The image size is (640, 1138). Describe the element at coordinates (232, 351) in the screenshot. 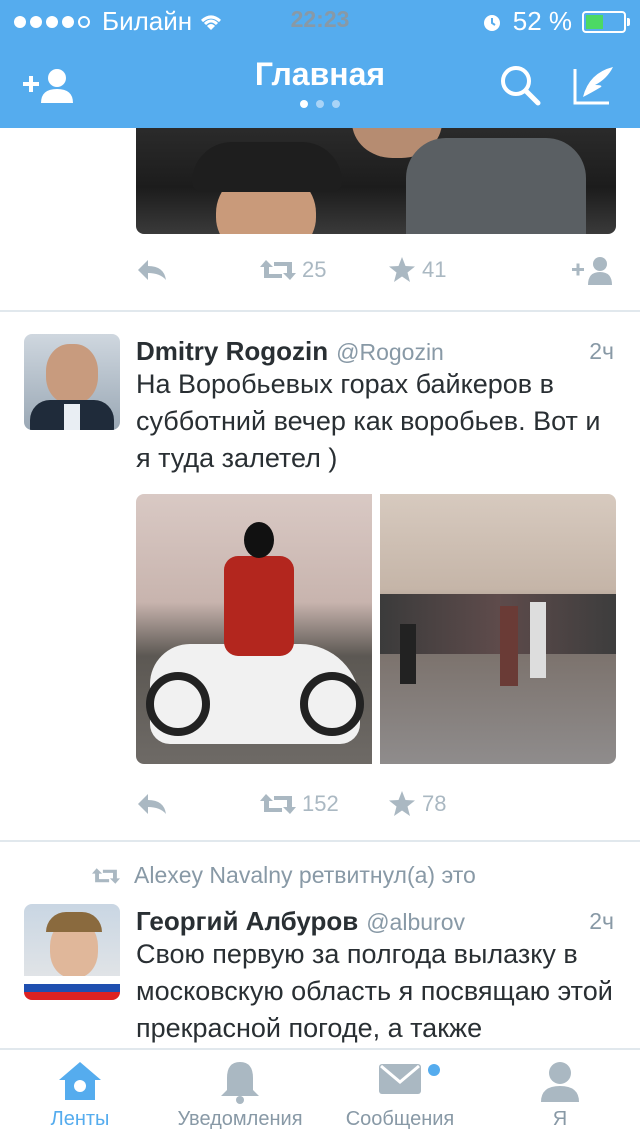

I see `author-name: Dmitry Rogozin` at that location.